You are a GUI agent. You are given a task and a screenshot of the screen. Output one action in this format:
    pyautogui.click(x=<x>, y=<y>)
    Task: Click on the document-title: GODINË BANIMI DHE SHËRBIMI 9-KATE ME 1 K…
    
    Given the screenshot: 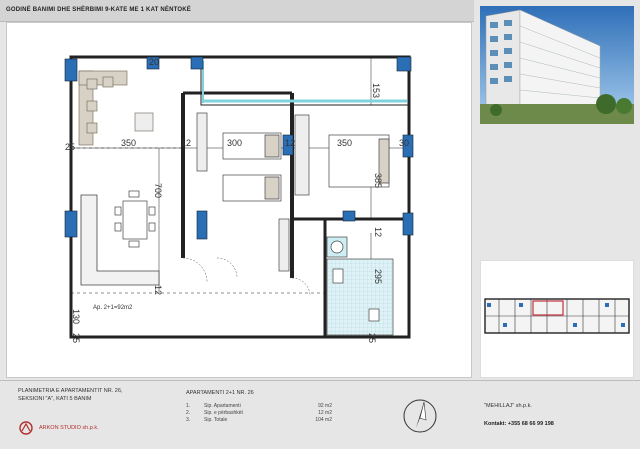 What is the action you would take?
    pyautogui.click(x=99, y=10)
    